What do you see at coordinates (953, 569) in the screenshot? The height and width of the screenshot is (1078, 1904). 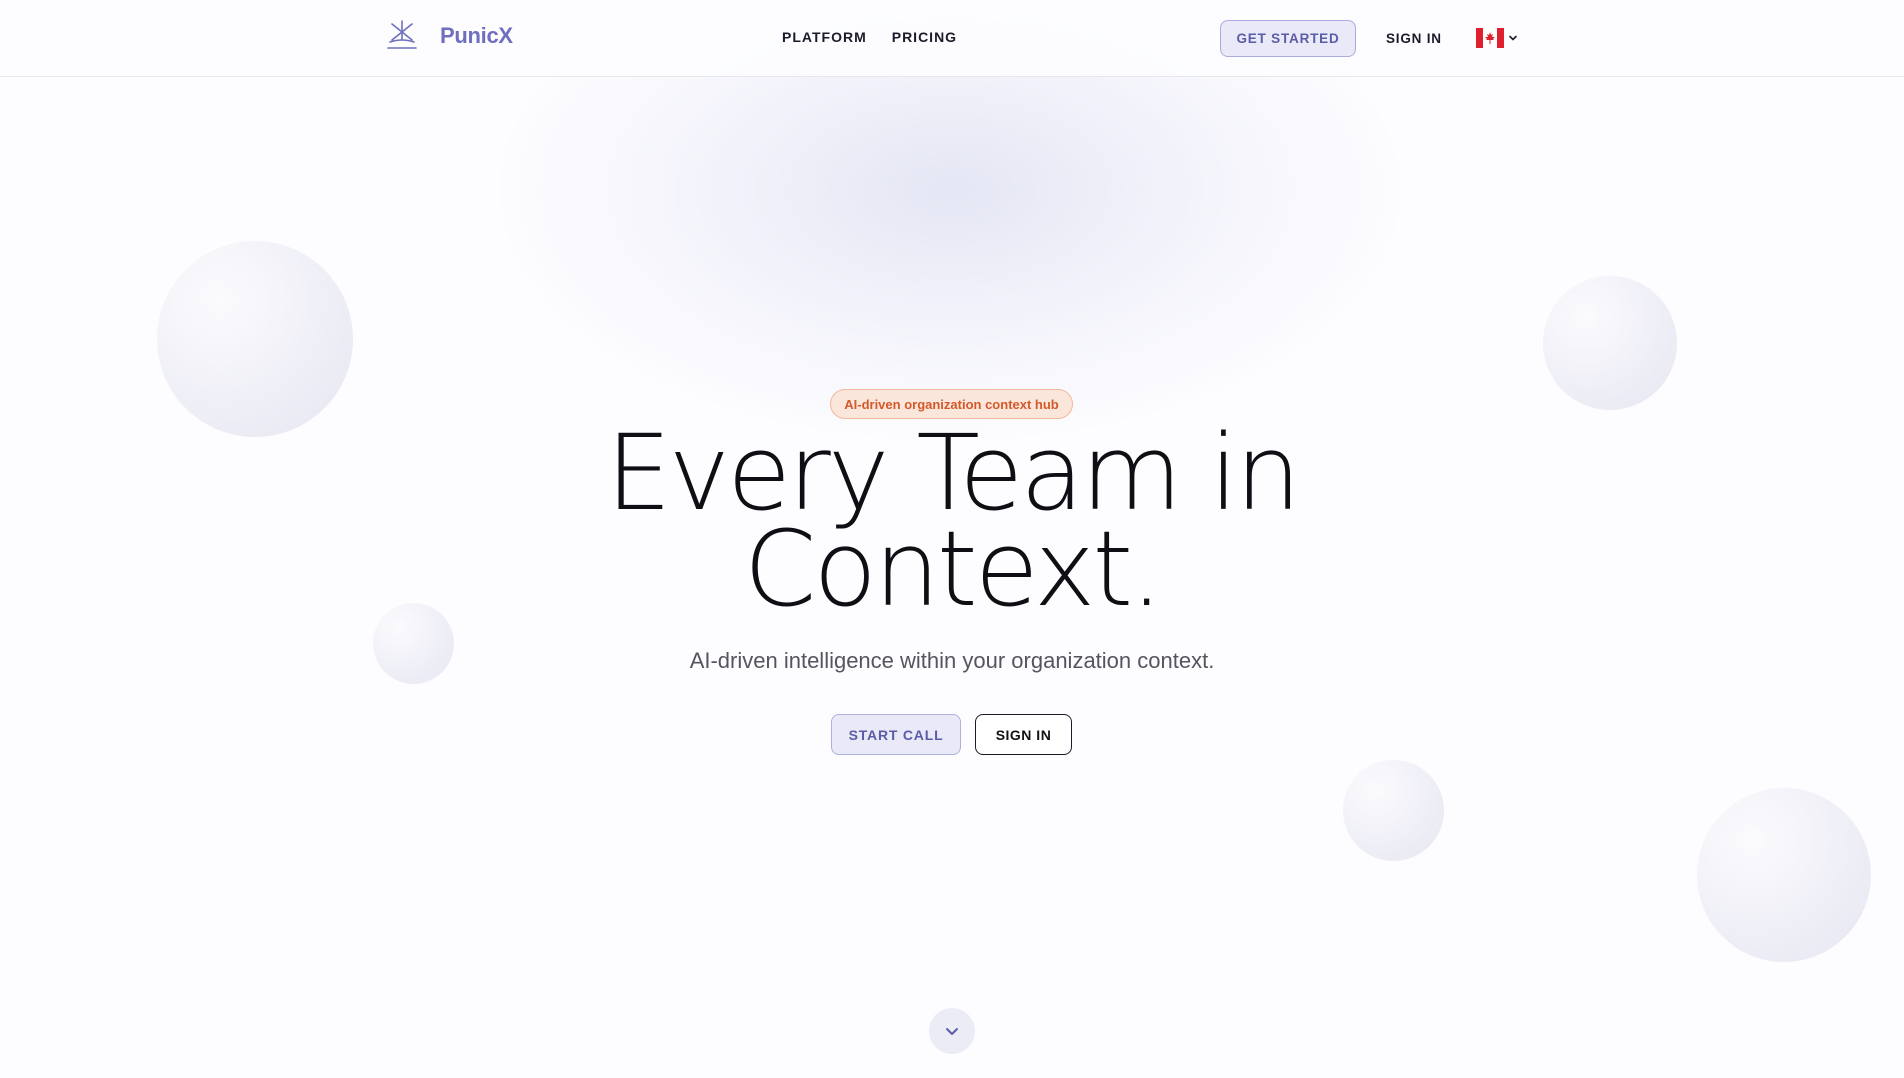 I see `hero-title-line-2: Context.` at bounding box center [953, 569].